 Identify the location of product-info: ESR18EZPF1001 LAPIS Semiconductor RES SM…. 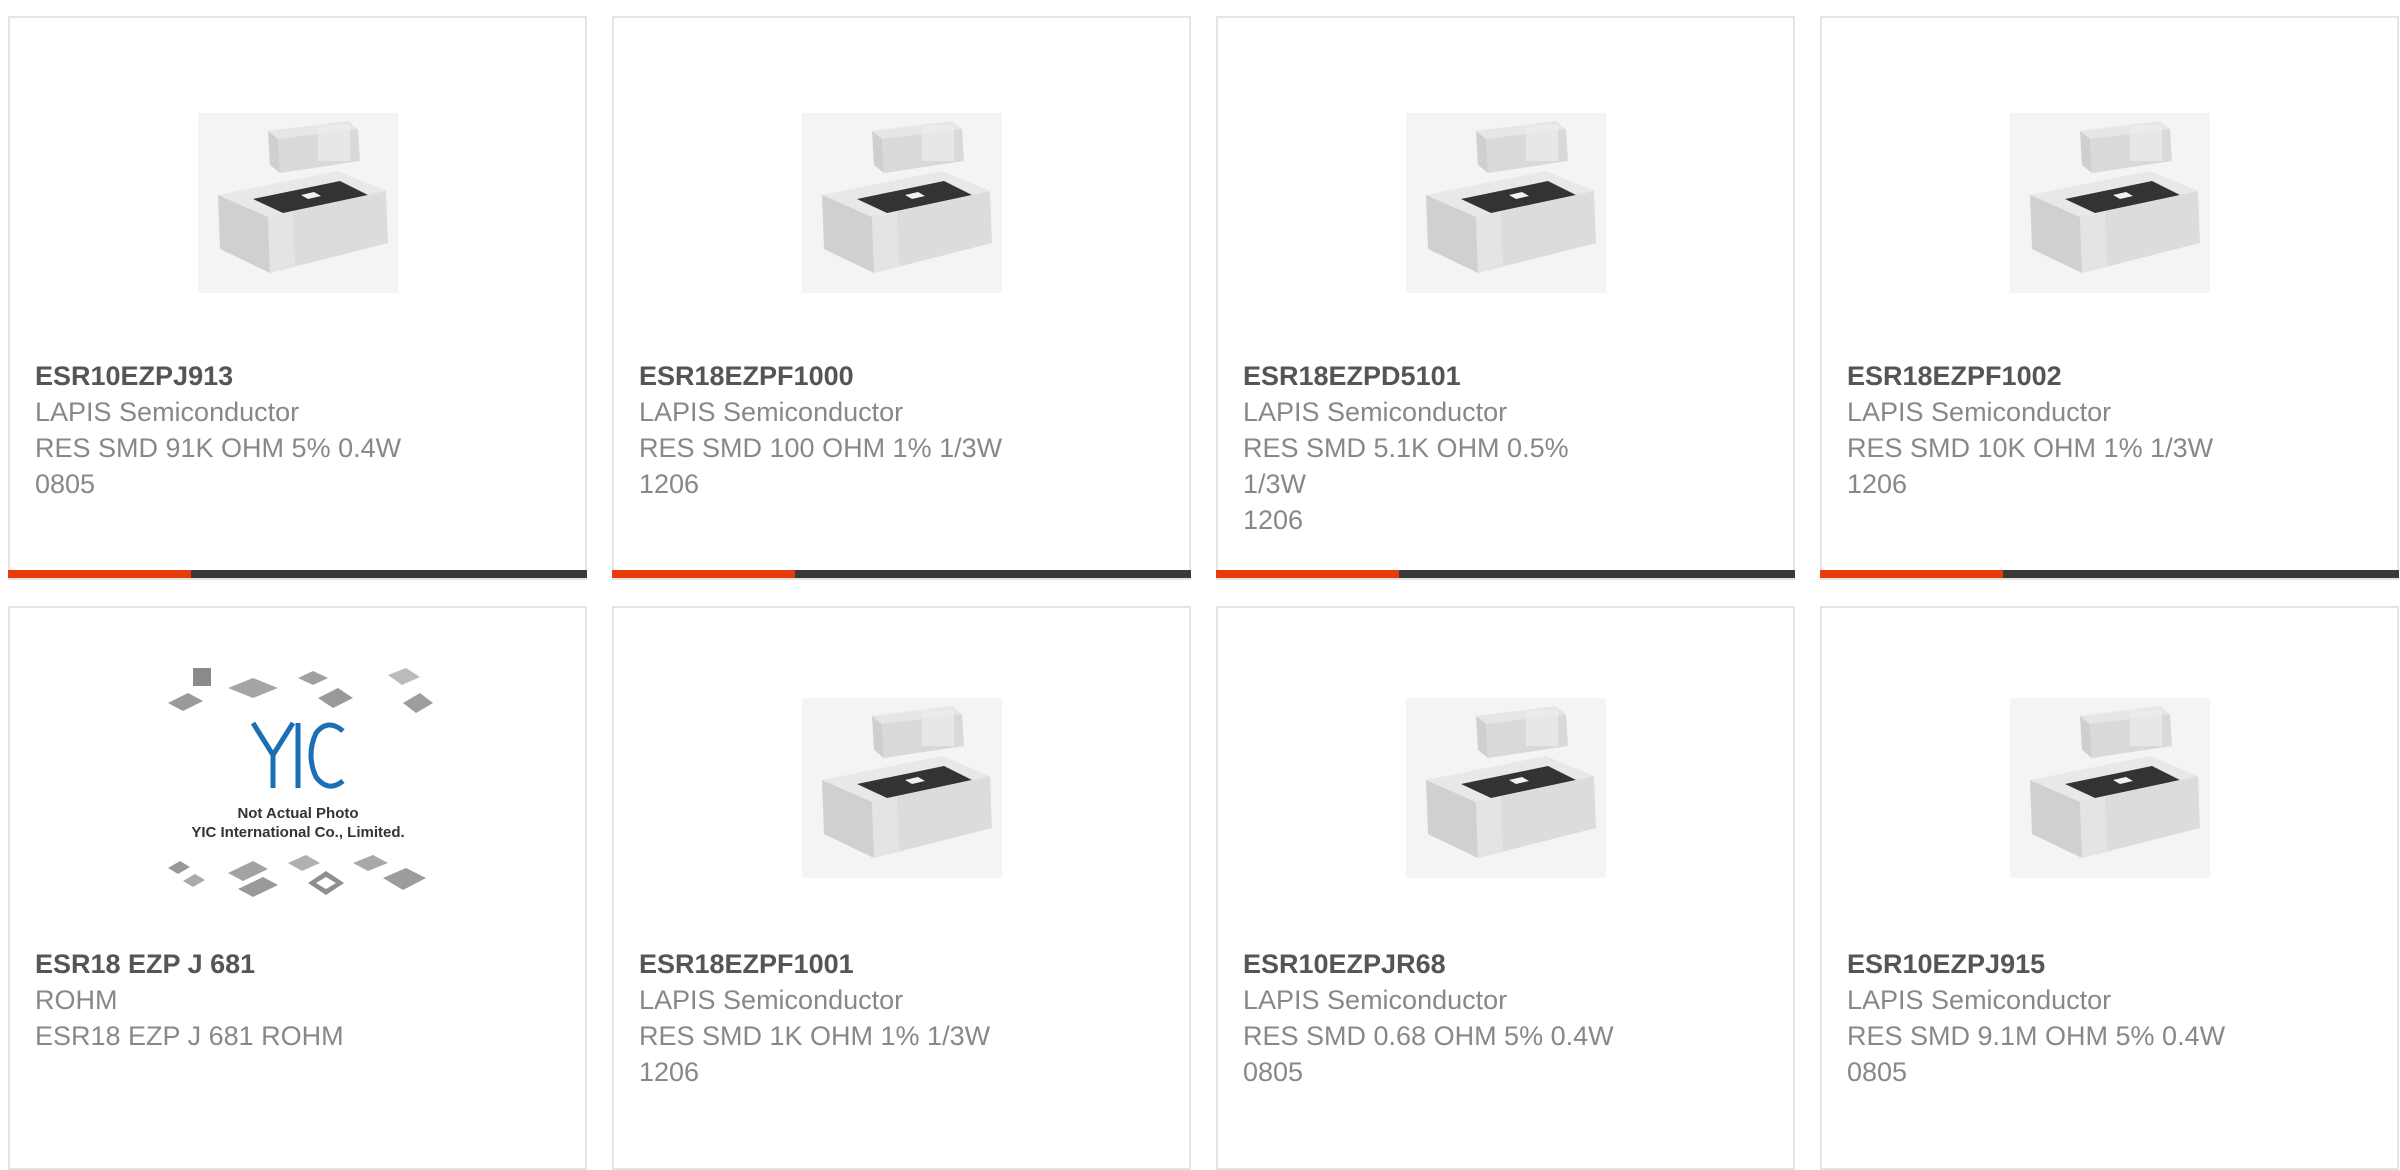
(904, 1018).